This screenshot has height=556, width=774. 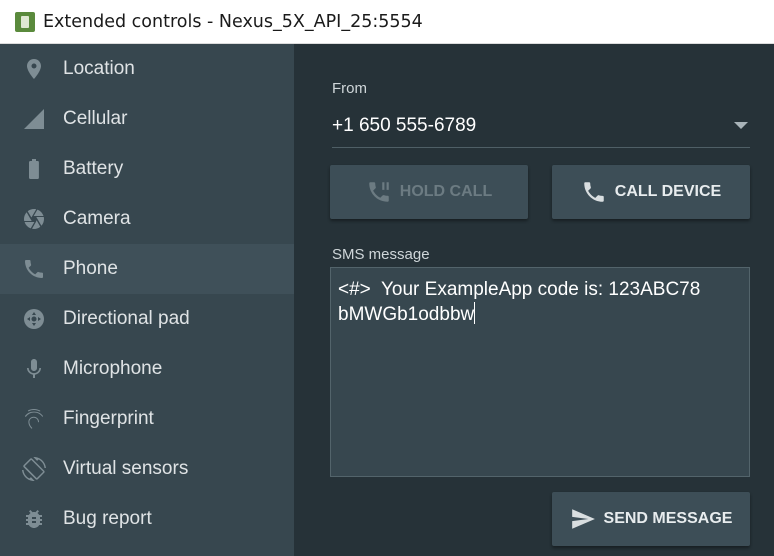 What do you see at coordinates (446, 191) in the screenshot?
I see `hold-call-label: HOLD CALL` at bounding box center [446, 191].